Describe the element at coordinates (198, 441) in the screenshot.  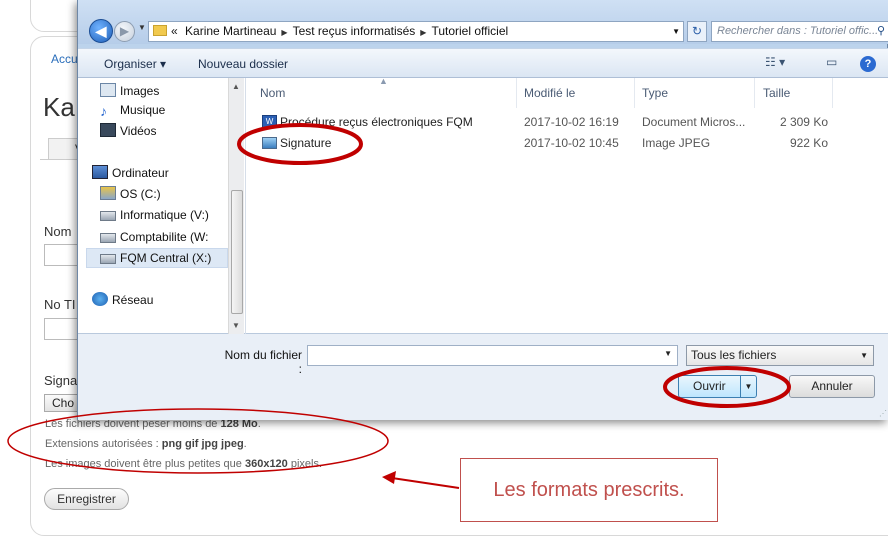
I see `formats-highlight-ellipse` at that location.